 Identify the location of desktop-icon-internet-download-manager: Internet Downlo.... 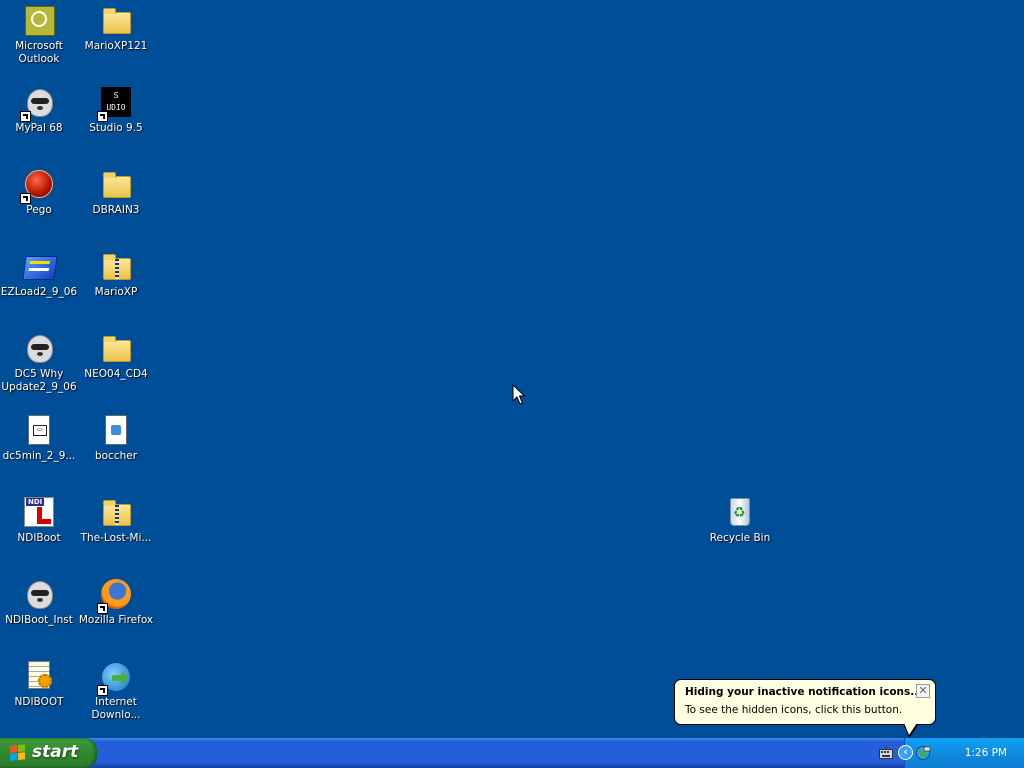
(116, 690).